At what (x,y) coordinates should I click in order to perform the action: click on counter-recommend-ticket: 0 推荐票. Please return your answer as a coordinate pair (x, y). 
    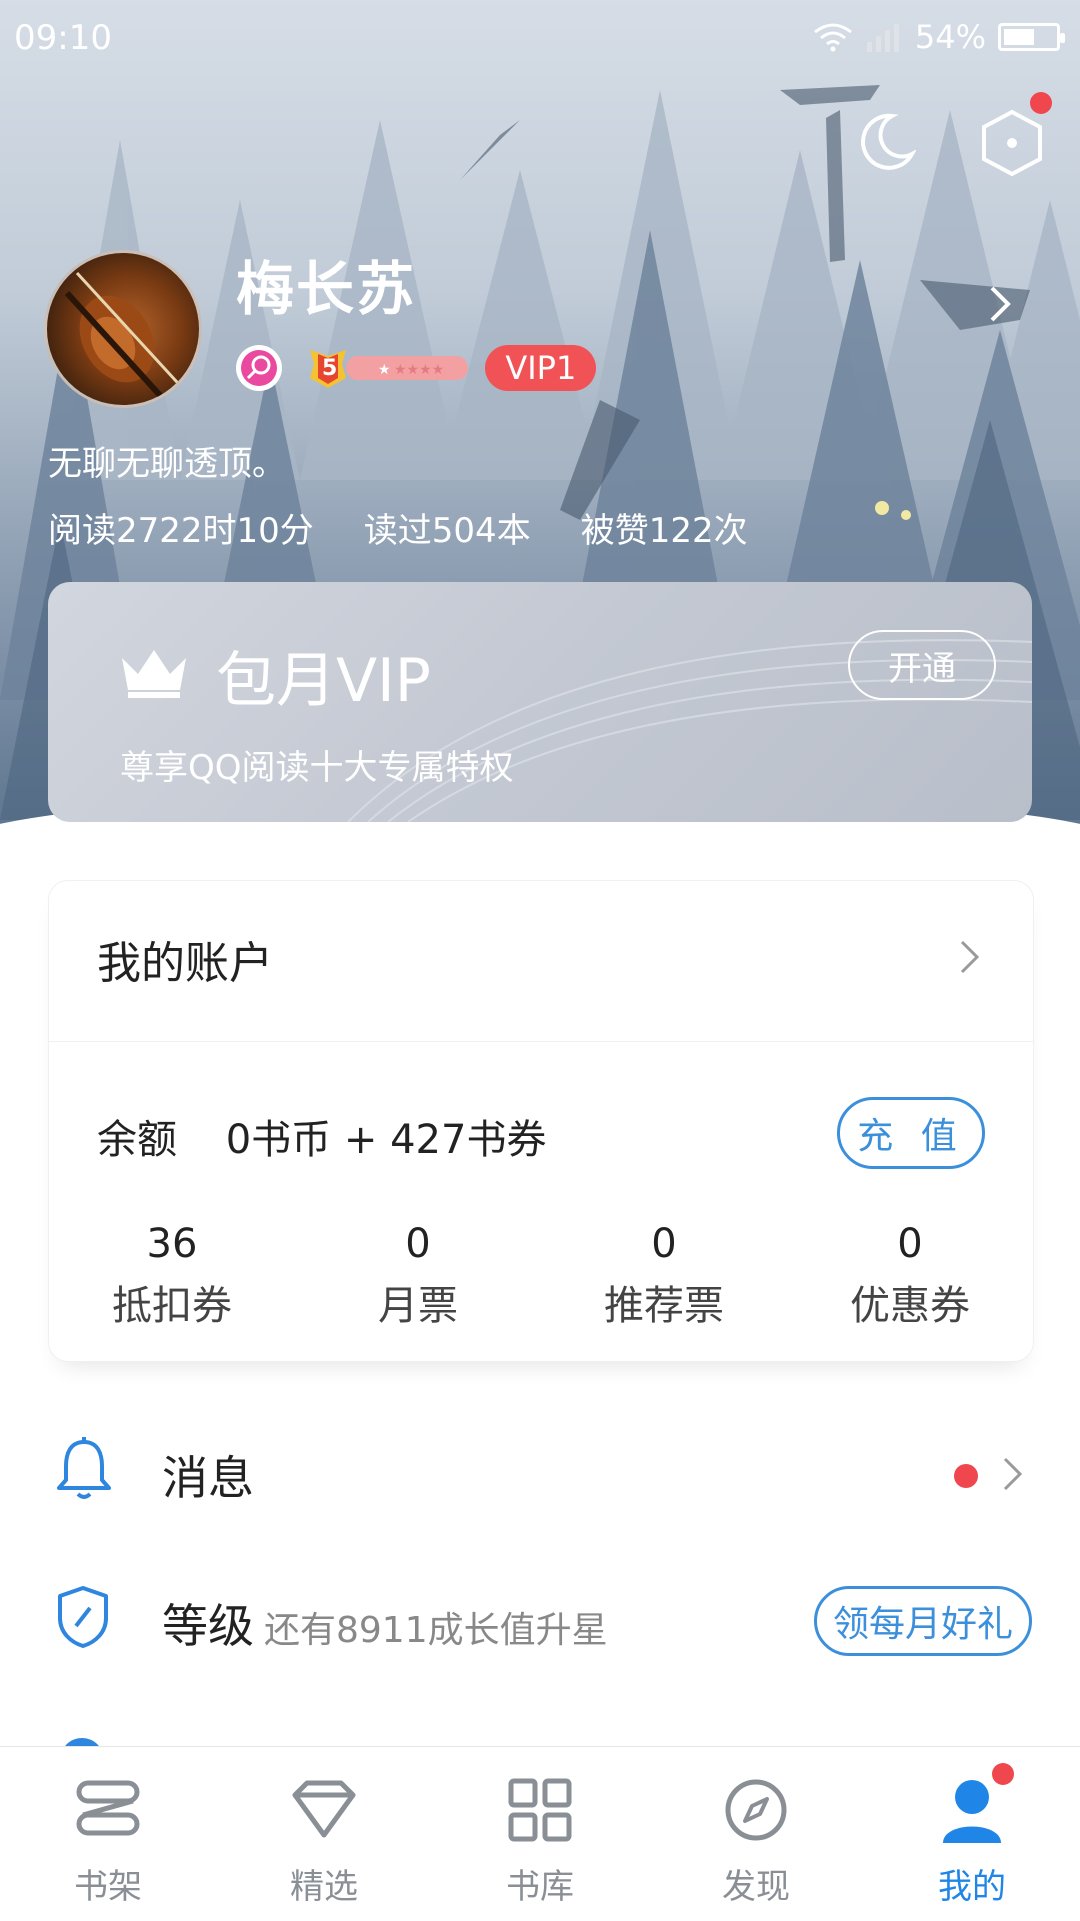
    Looking at the image, I should click on (664, 1276).